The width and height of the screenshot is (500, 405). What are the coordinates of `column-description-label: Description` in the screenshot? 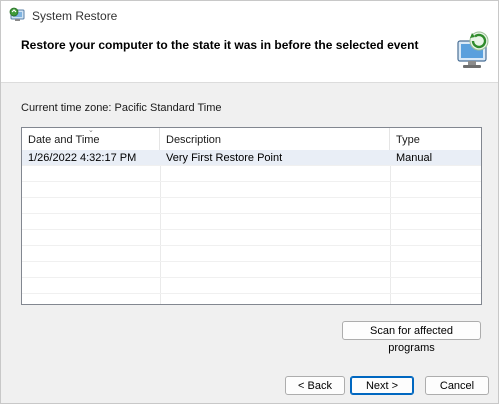 It's located at (194, 140).